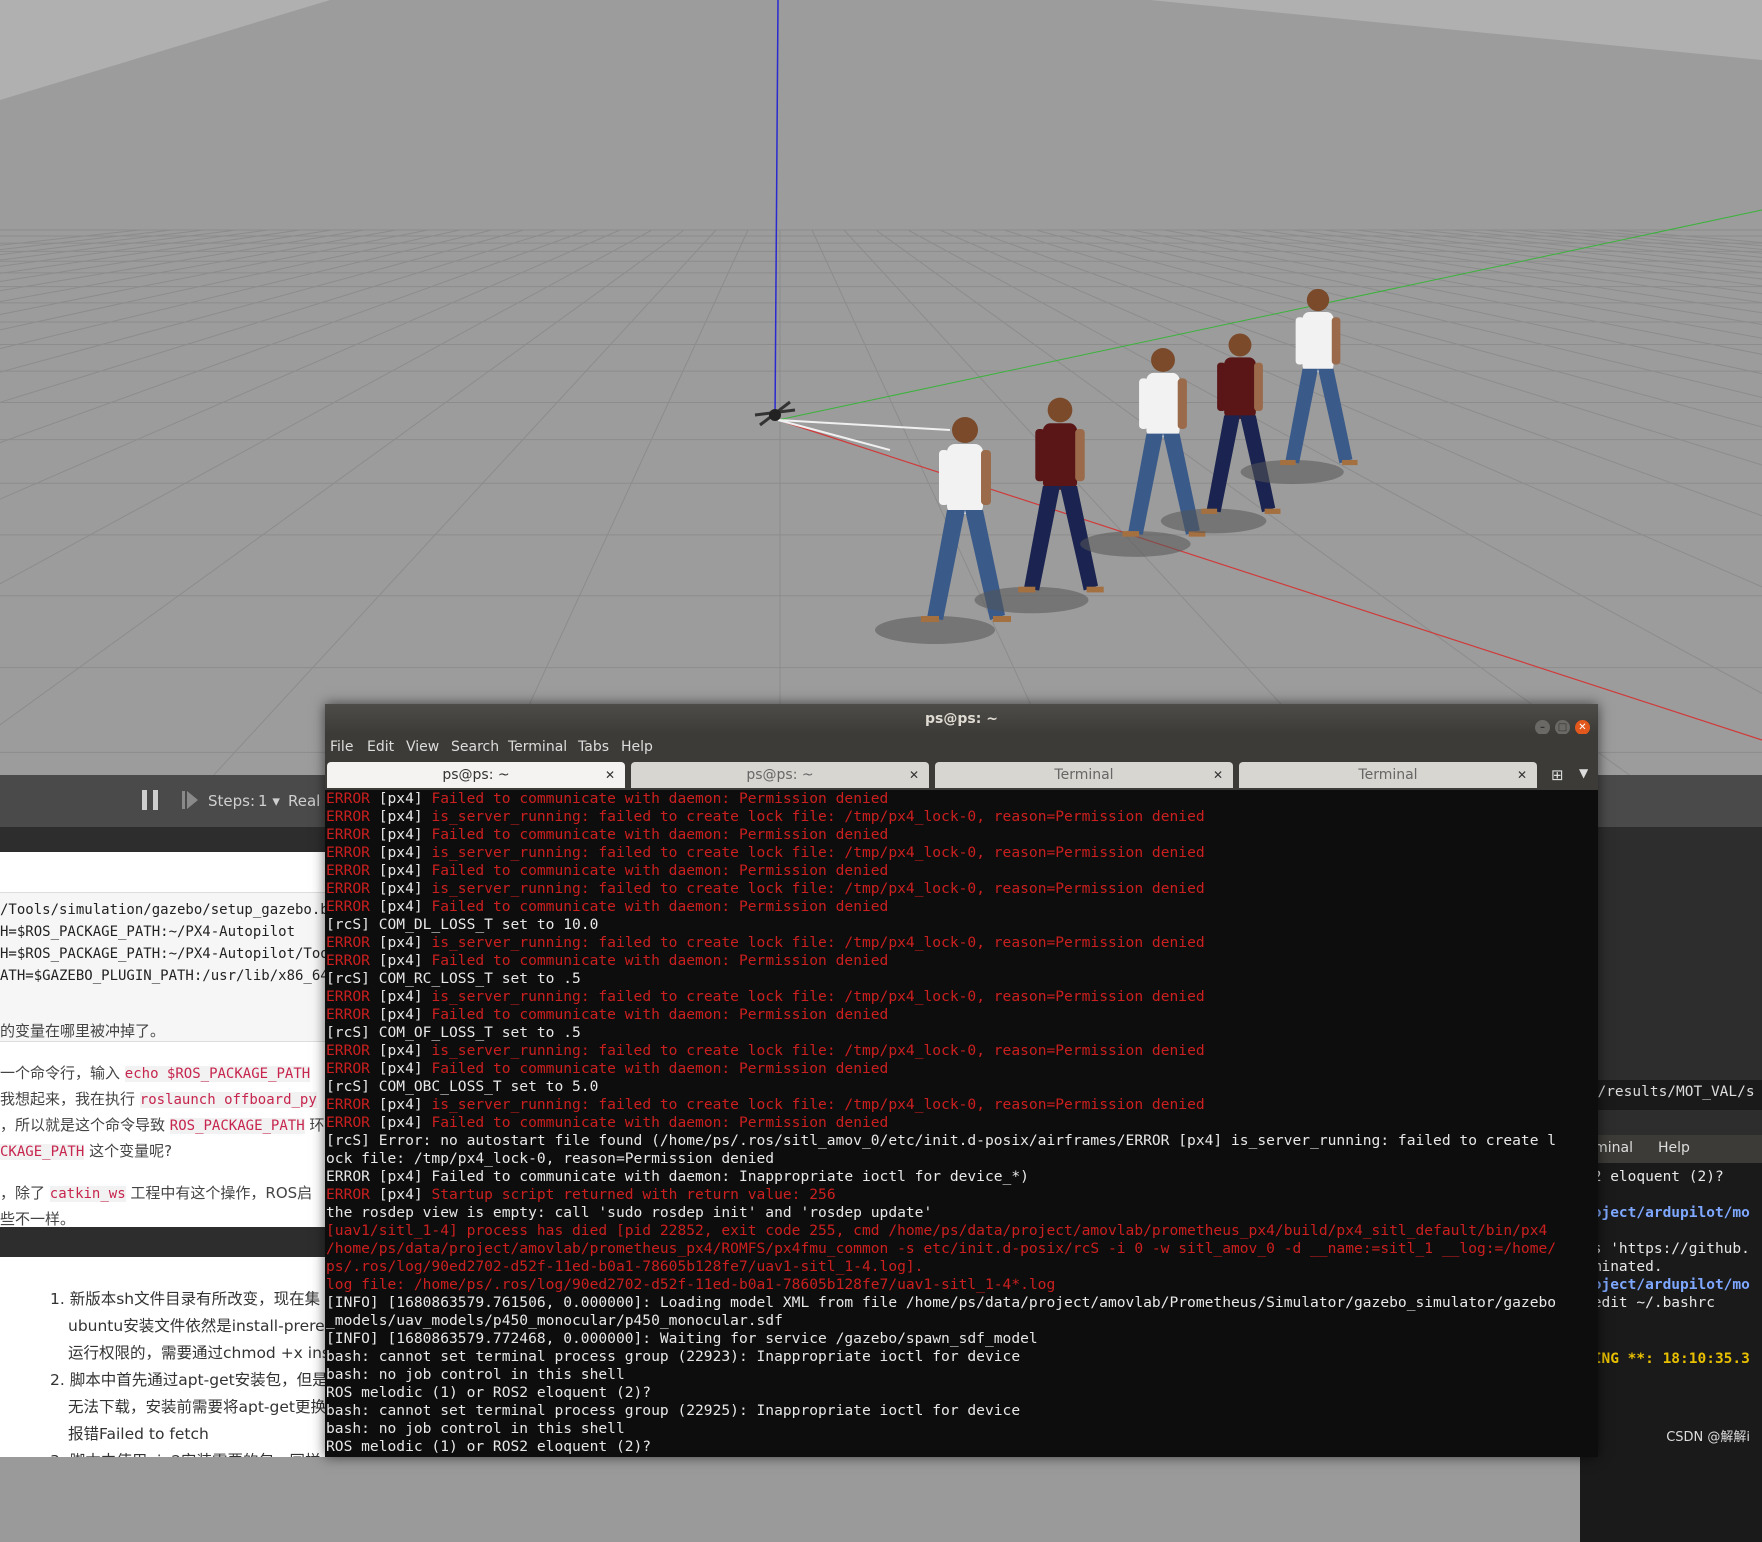  I want to click on close-icon: ✕, so click(1582, 727).